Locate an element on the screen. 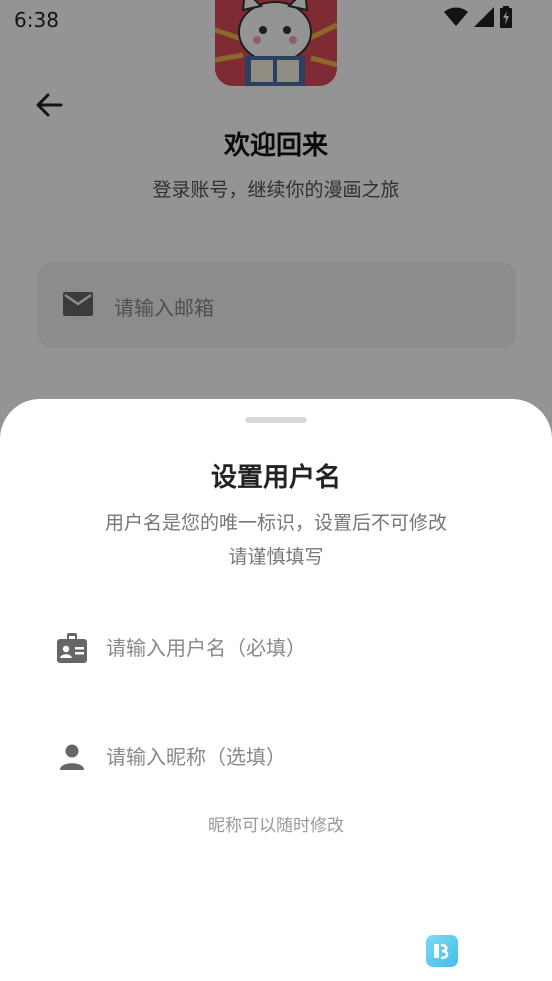 This screenshot has width=552, height=981. watermark-icon is located at coordinates (442, 951).